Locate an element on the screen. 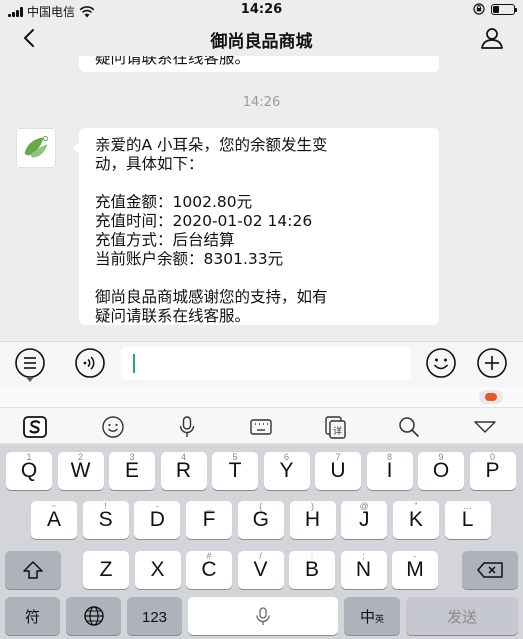  key-h: ) H is located at coordinates (312, 520).